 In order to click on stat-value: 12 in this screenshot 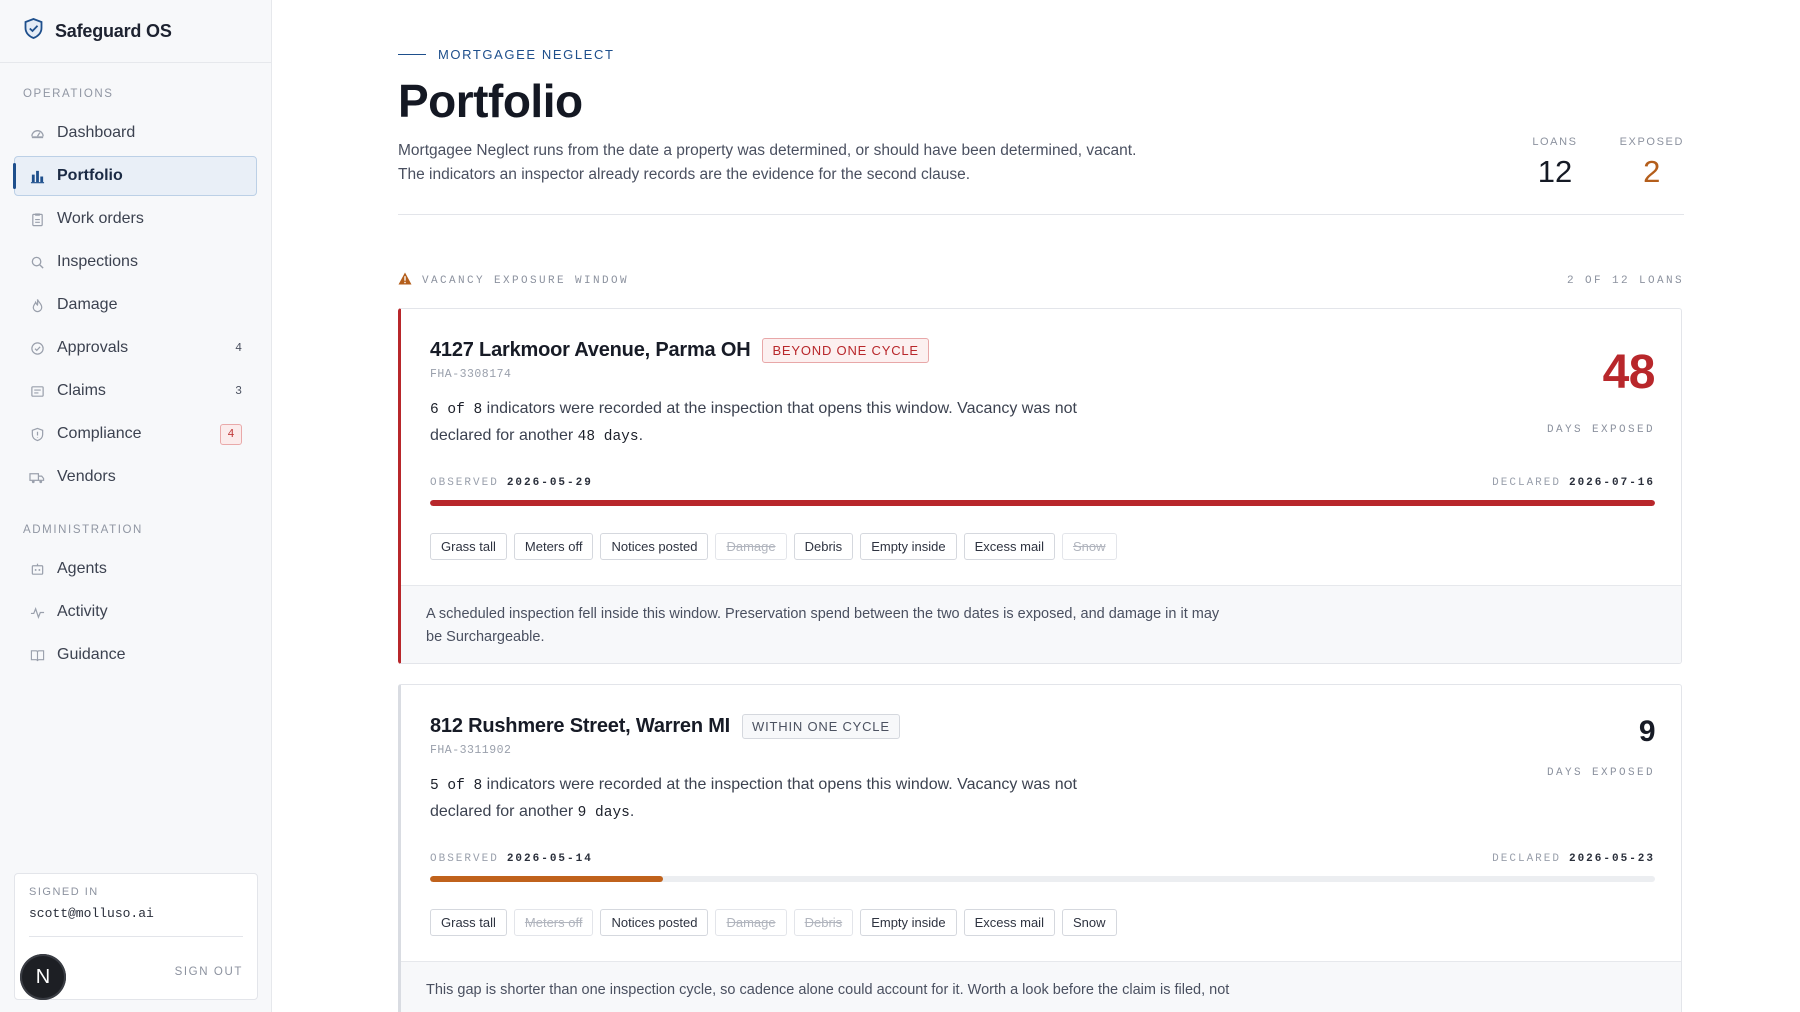, I will do `click(1555, 171)`.